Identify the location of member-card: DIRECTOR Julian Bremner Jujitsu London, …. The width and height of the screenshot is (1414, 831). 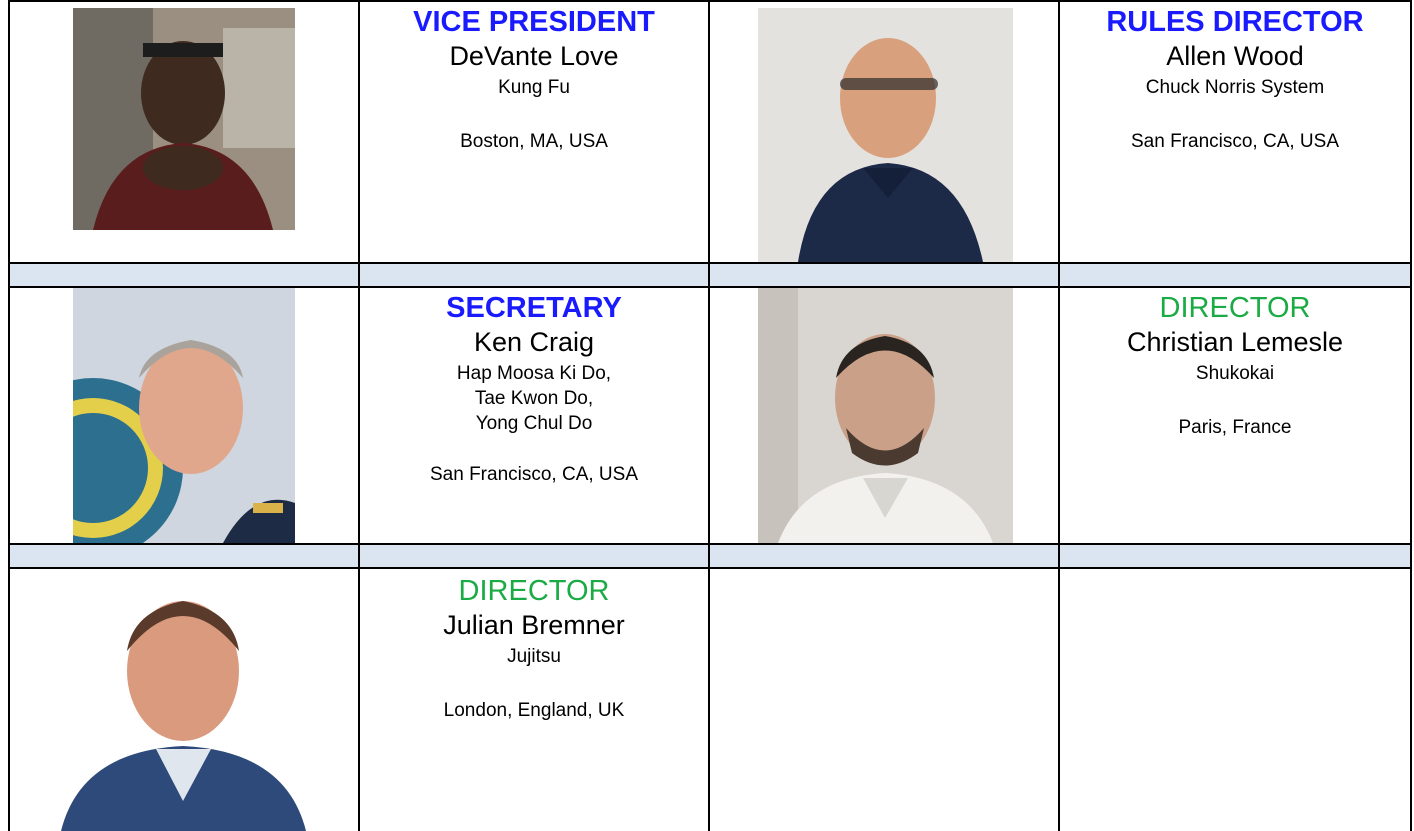
(534, 648).